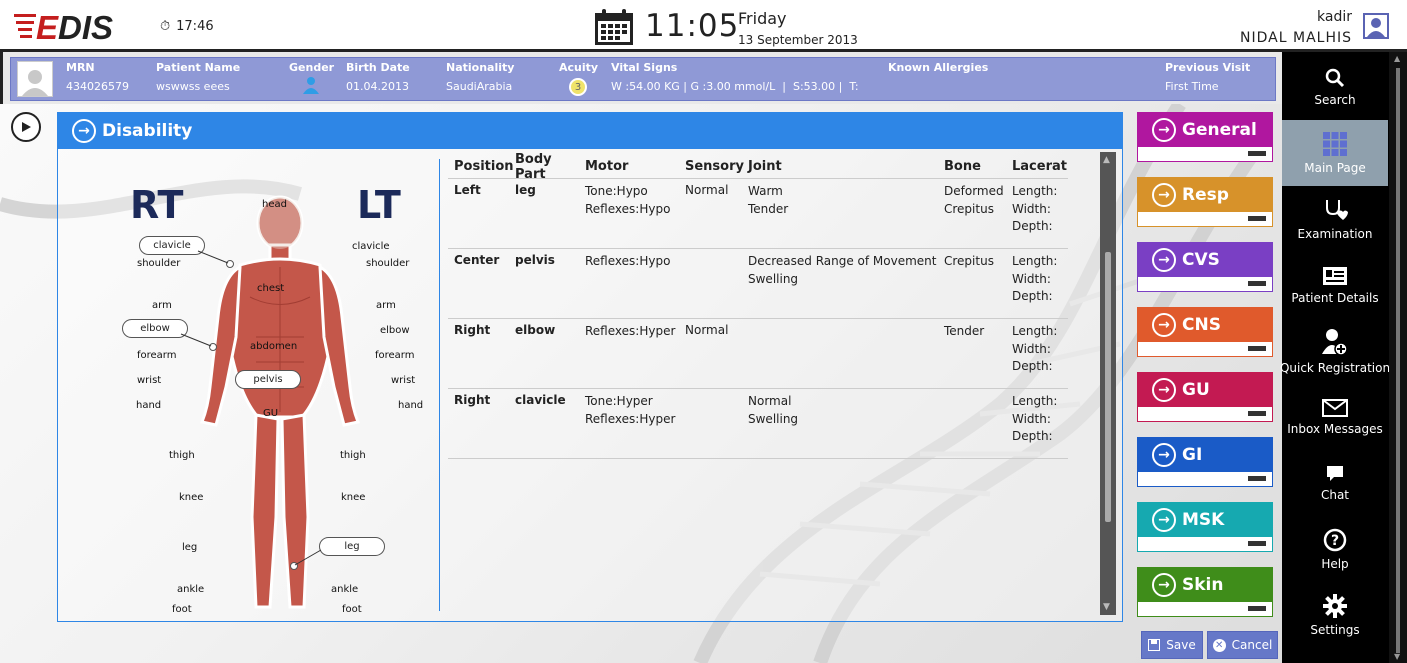 The image size is (1407, 663). Describe the element at coordinates (1335, 428) in the screenshot. I see `sidebar-label: Inbox Messages` at that location.